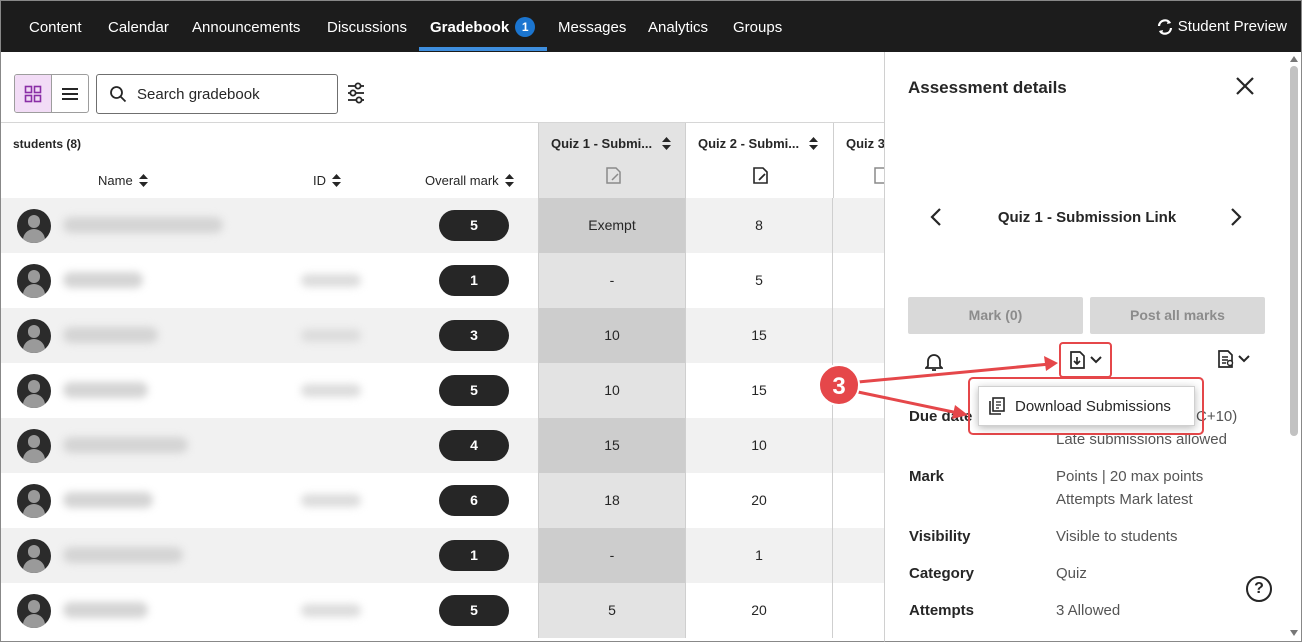 This screenshot has width=1302, height=642. Describe the element at coordinates (138, 27) in the screenshot. I see `nav-calendar: Calendar` at that location.